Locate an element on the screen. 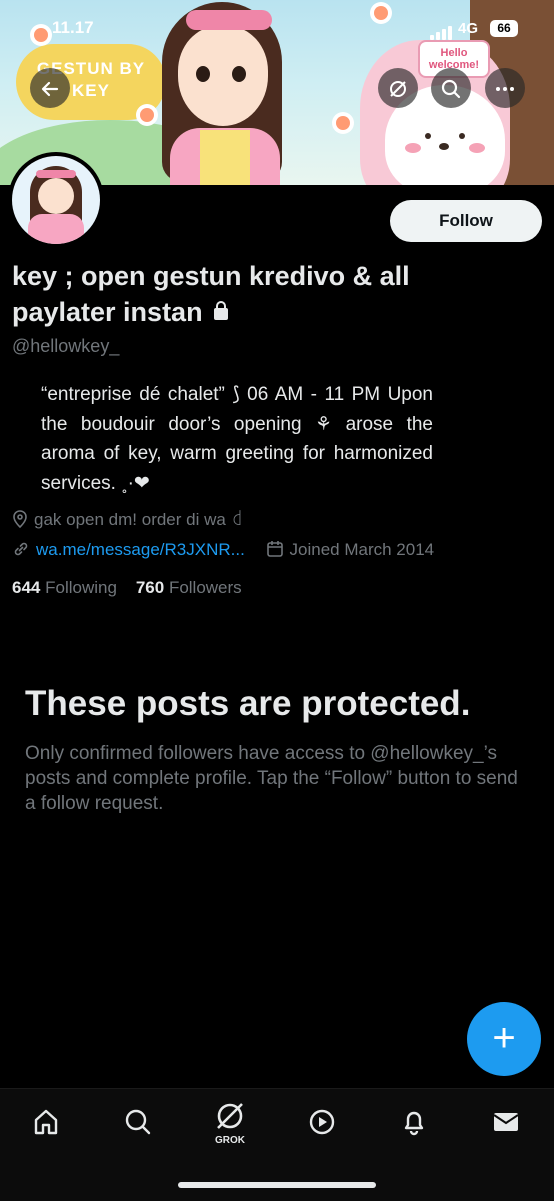  play-circle-icon is located at coordinates (322, 1122).